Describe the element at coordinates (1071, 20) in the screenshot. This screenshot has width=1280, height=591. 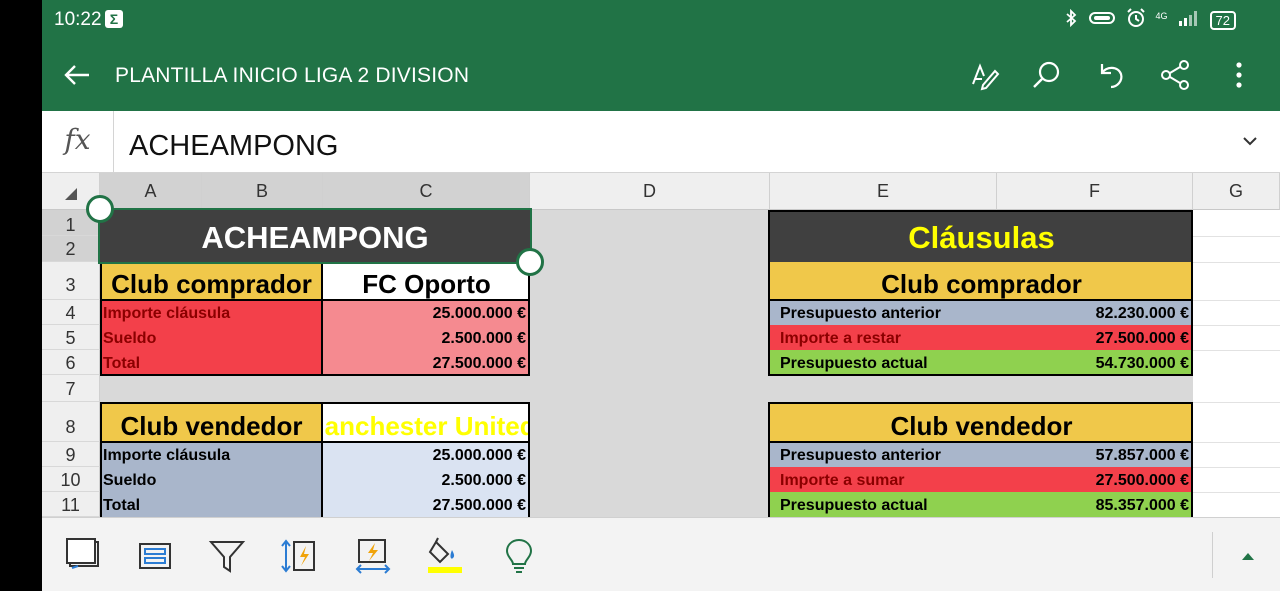
I see `bluetooth-icon` at that location.